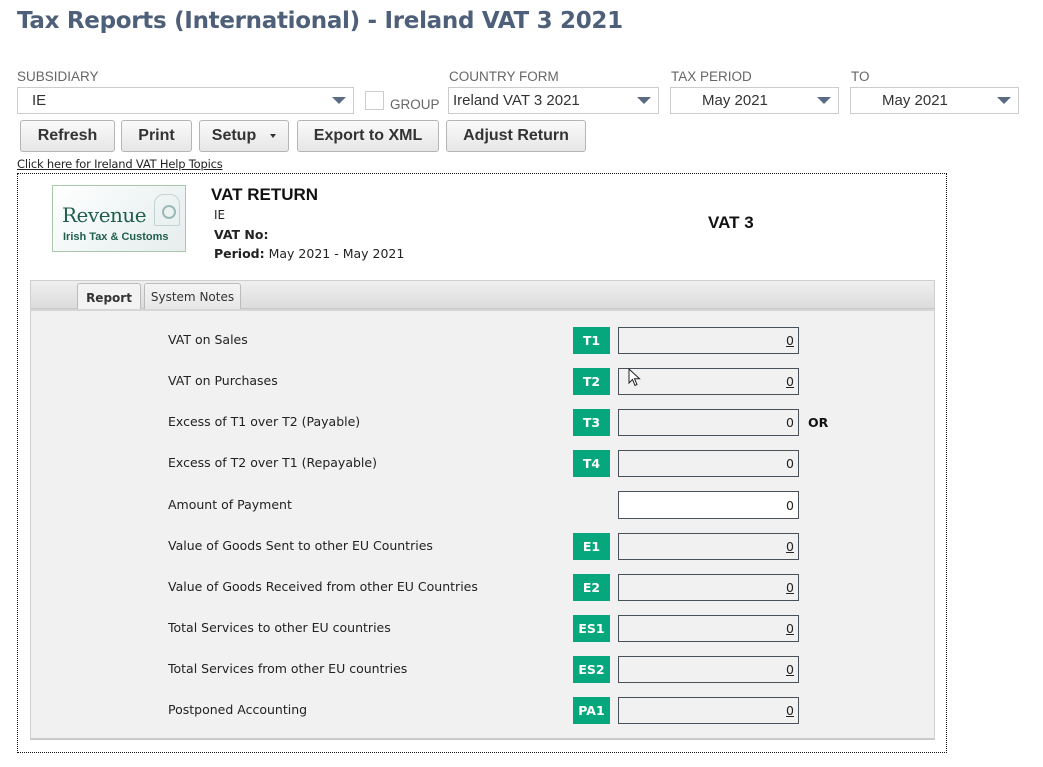 The width and height of the screenshot is (1043, 767). What do you see at coordinates (790, 587) in the screenshot?
I see `value-link-e2: 0` at bounding box center [790, 587].